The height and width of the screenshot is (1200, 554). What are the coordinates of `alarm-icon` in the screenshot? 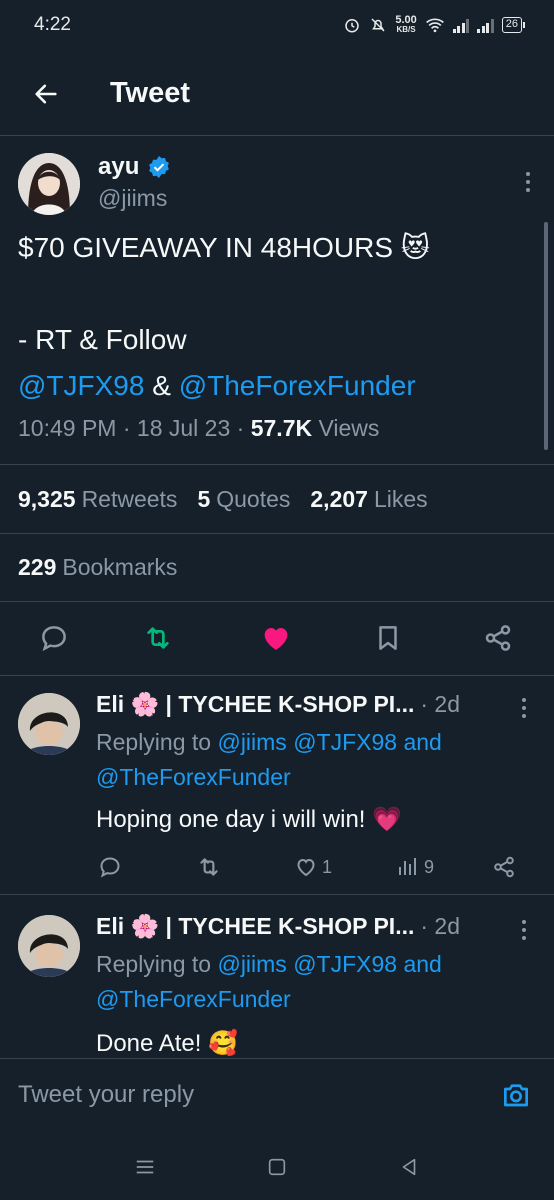 It's located at (352, 26).